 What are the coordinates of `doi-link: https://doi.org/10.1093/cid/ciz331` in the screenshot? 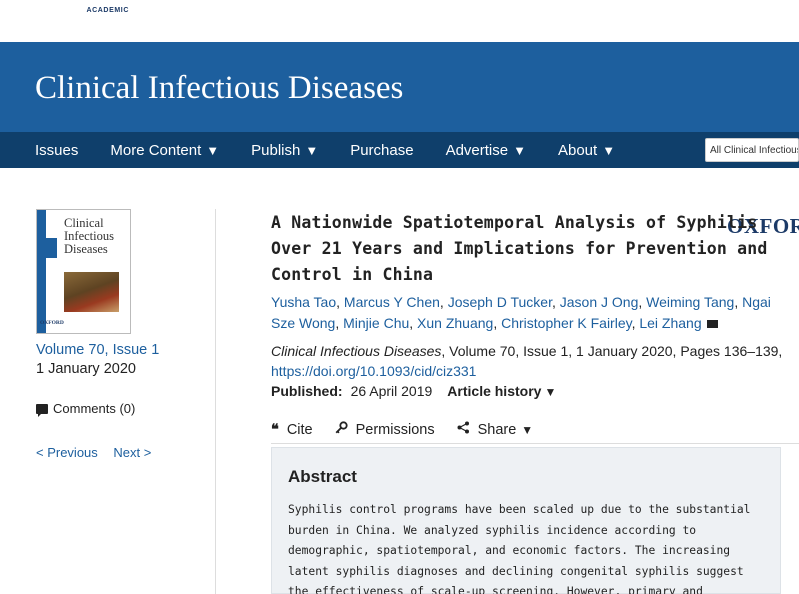 It's located at (373, 371).